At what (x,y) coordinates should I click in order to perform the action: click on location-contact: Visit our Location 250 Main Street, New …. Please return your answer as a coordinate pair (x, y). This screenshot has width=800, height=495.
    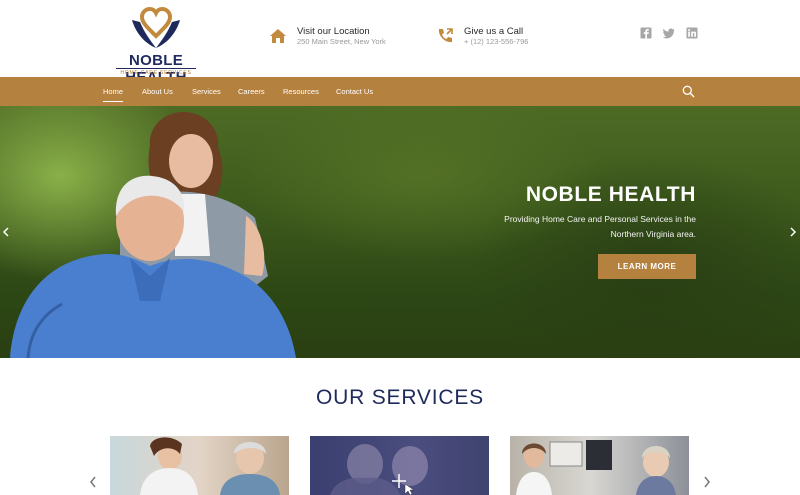
    Looking at the image, I should click on (338, 36).